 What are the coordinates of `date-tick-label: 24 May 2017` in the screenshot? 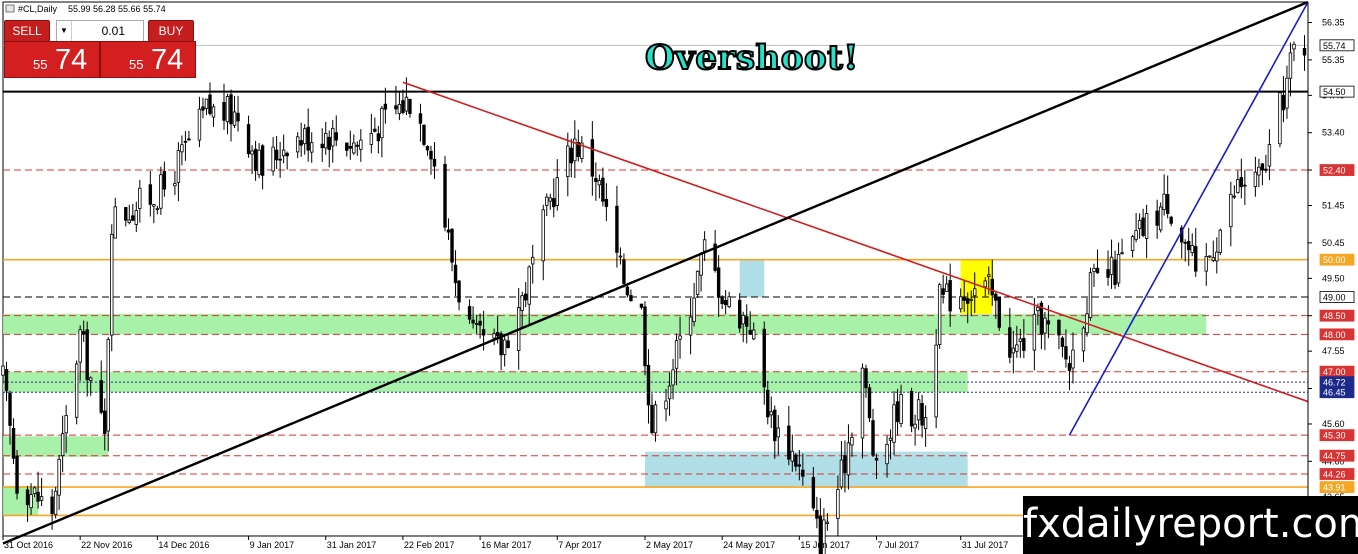 It's located at (749, 545).